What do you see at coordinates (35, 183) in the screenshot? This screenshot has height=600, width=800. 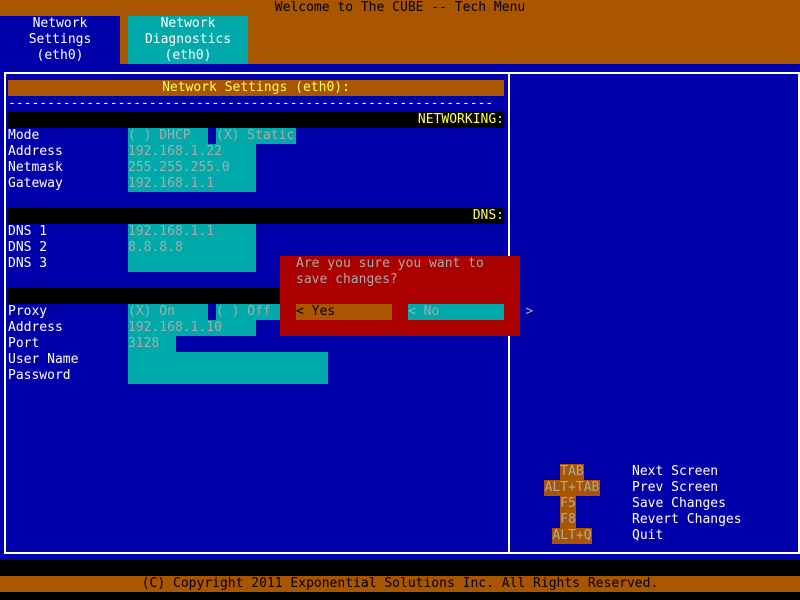 I see `gateway-label: Gateway` at bounding box center [35, 183].